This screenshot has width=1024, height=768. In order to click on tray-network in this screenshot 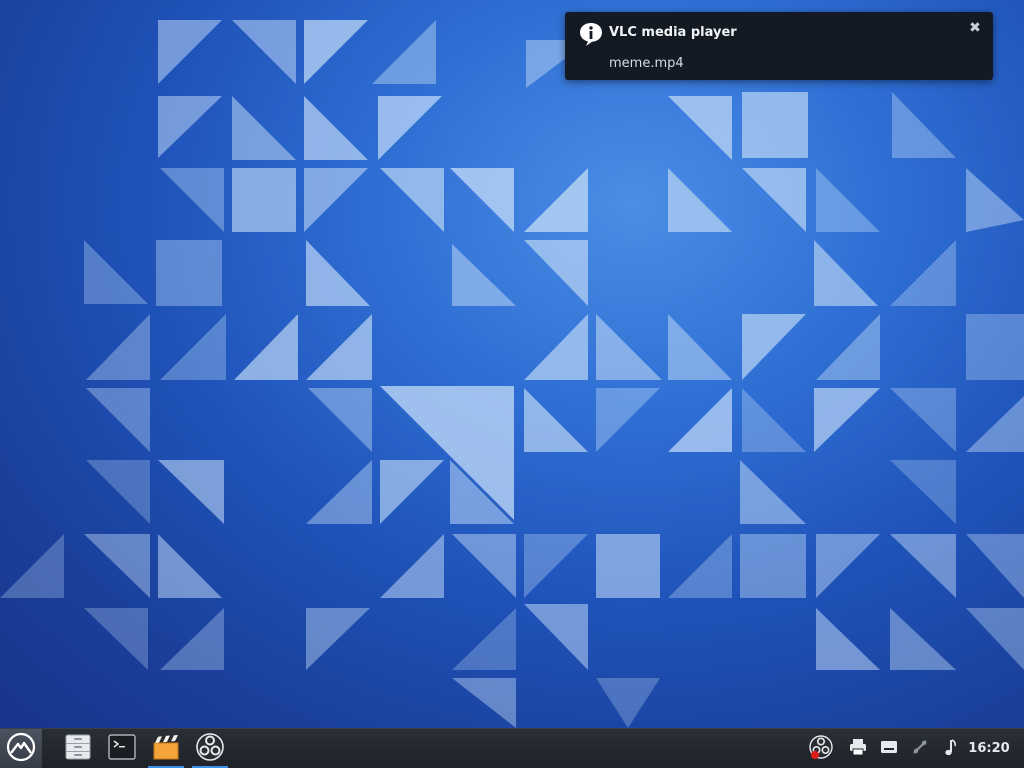, I will do `click(920, 748)`.